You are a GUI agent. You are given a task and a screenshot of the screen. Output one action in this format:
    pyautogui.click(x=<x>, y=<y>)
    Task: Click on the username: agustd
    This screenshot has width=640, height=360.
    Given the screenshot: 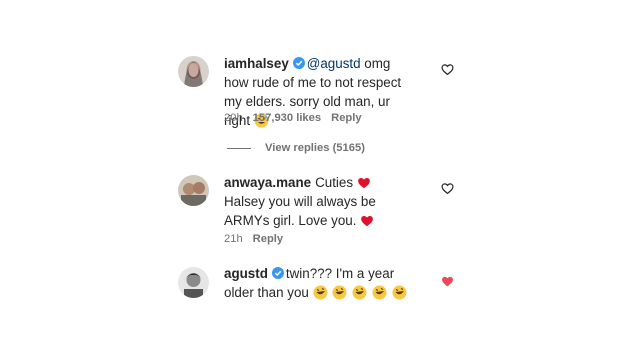 What is the action you would take?
    pyautogui.click(x=246, y=273)
    